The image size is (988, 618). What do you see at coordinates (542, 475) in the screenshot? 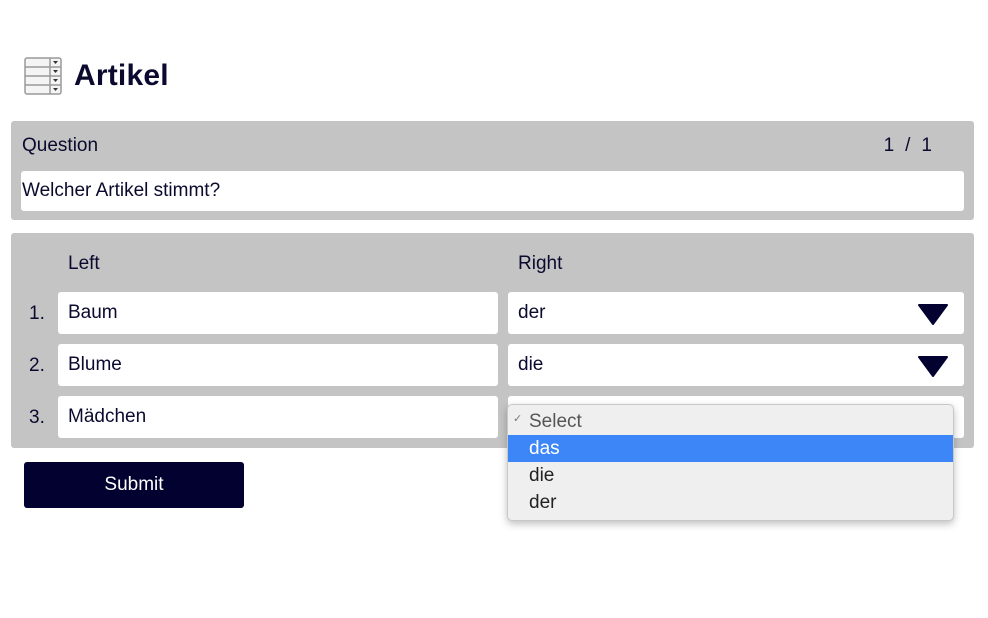
I see `option-label: die` at bounding box center [542, 475].